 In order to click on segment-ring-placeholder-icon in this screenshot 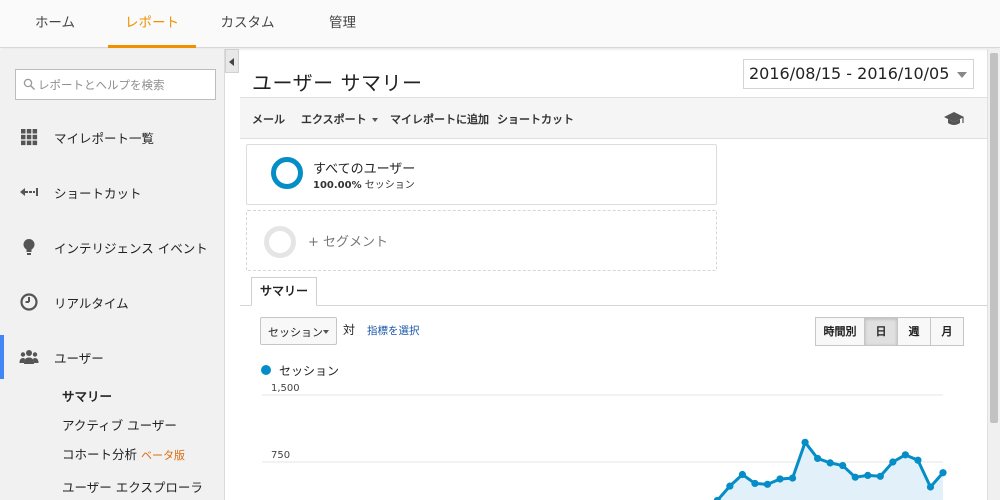, I will do `click(280, 242)`.